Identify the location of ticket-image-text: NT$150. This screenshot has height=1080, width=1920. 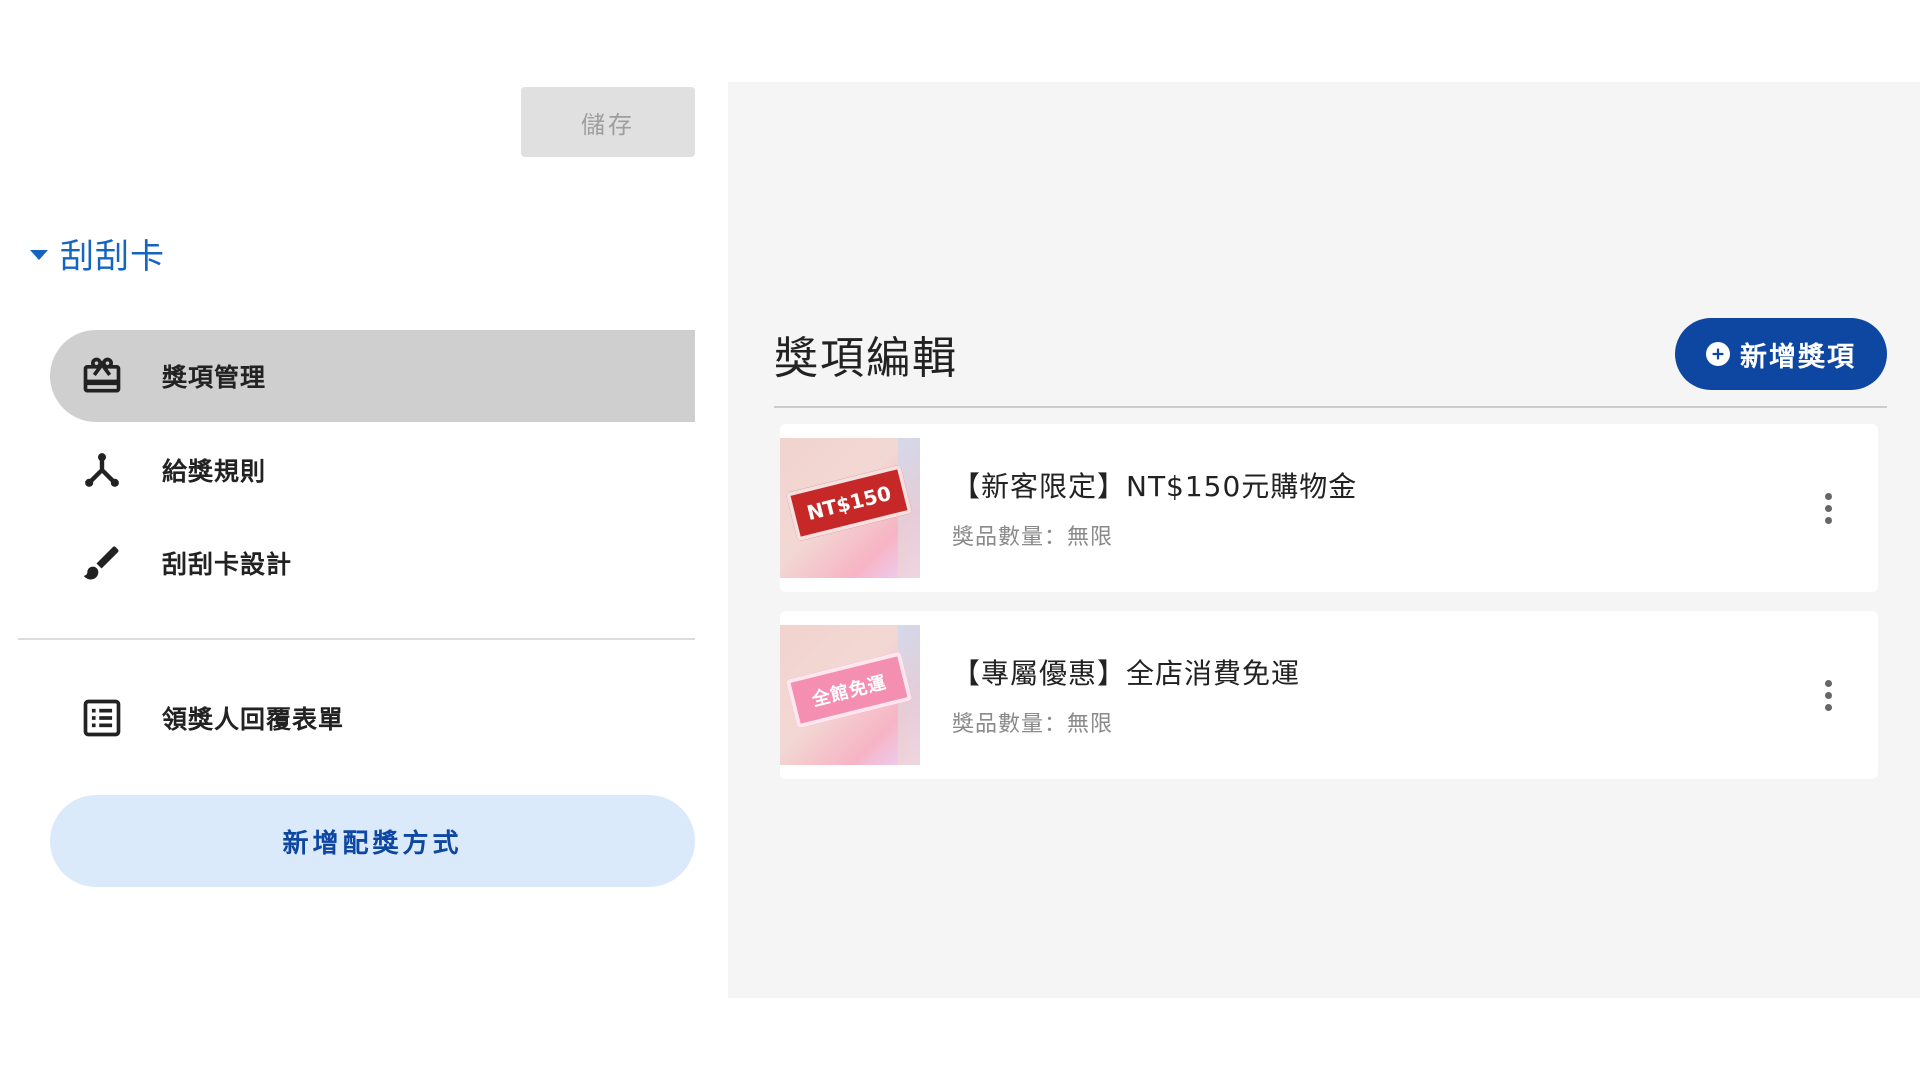
(849, 503).